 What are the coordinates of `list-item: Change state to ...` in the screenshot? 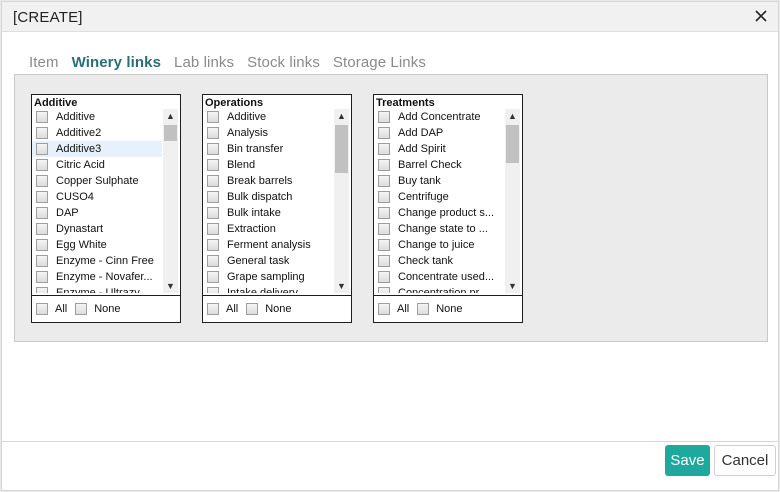 It's located at (439, 229).